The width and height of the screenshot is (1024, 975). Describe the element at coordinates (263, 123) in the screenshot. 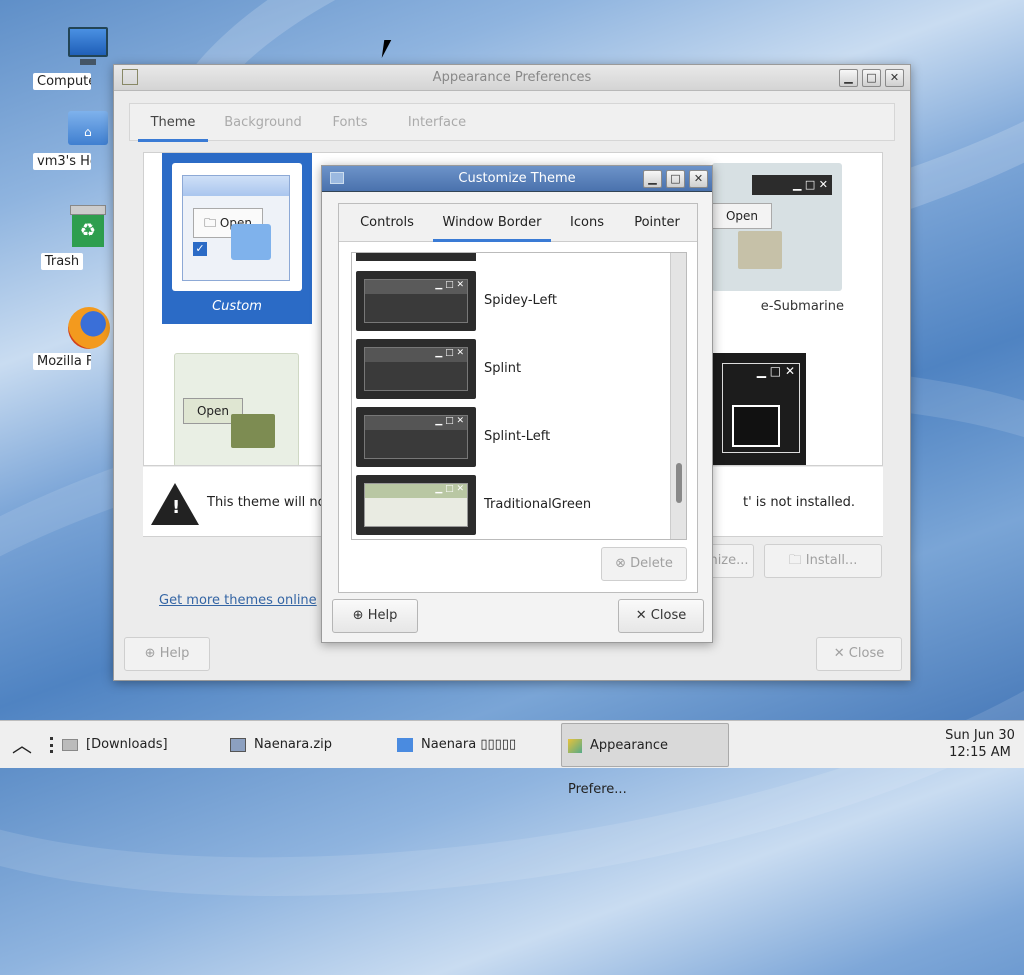

I see `tab-background: Background` at that location.